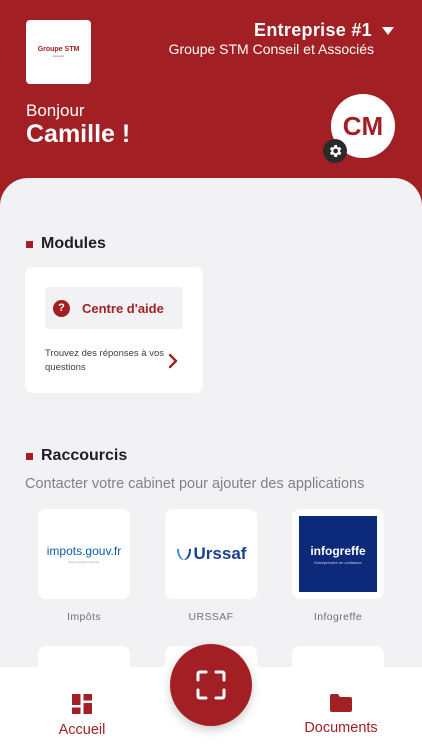 Image resolution: width=422 pixels, height=750 pixels. I want to click on greeting: Bonjour, so click(55, 110).